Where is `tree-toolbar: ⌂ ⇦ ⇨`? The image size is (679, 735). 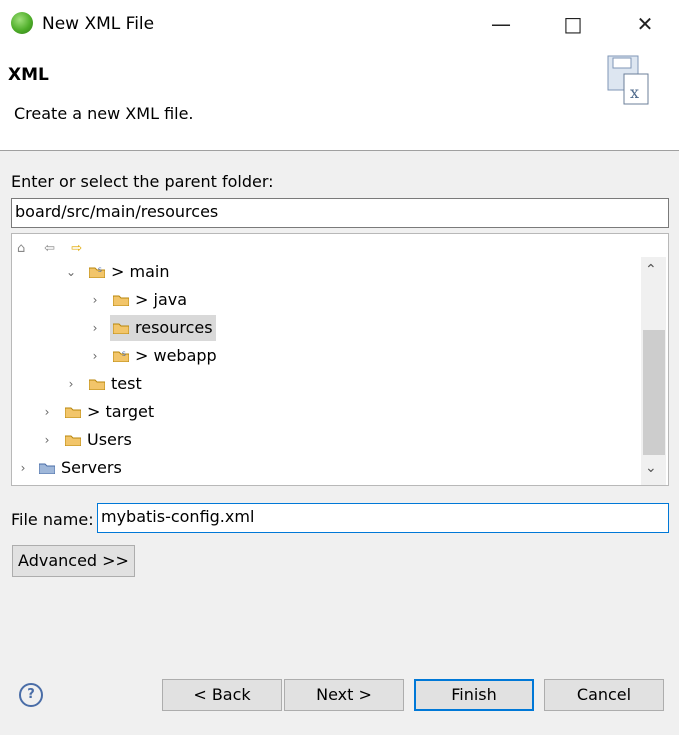 tree-toolbar: ⌂ ⇦ ⇨ is located at coordinates (55, 247).